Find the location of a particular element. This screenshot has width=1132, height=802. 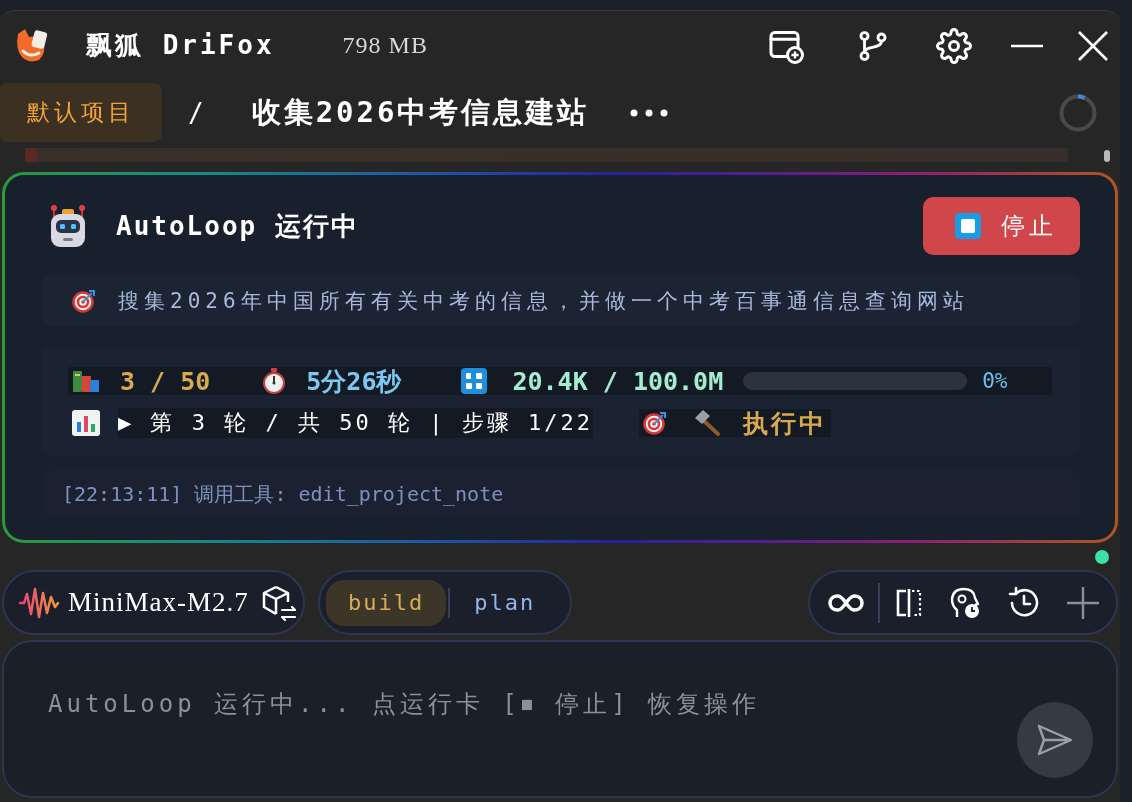

settings-icon is located at coordinates (954, 45).